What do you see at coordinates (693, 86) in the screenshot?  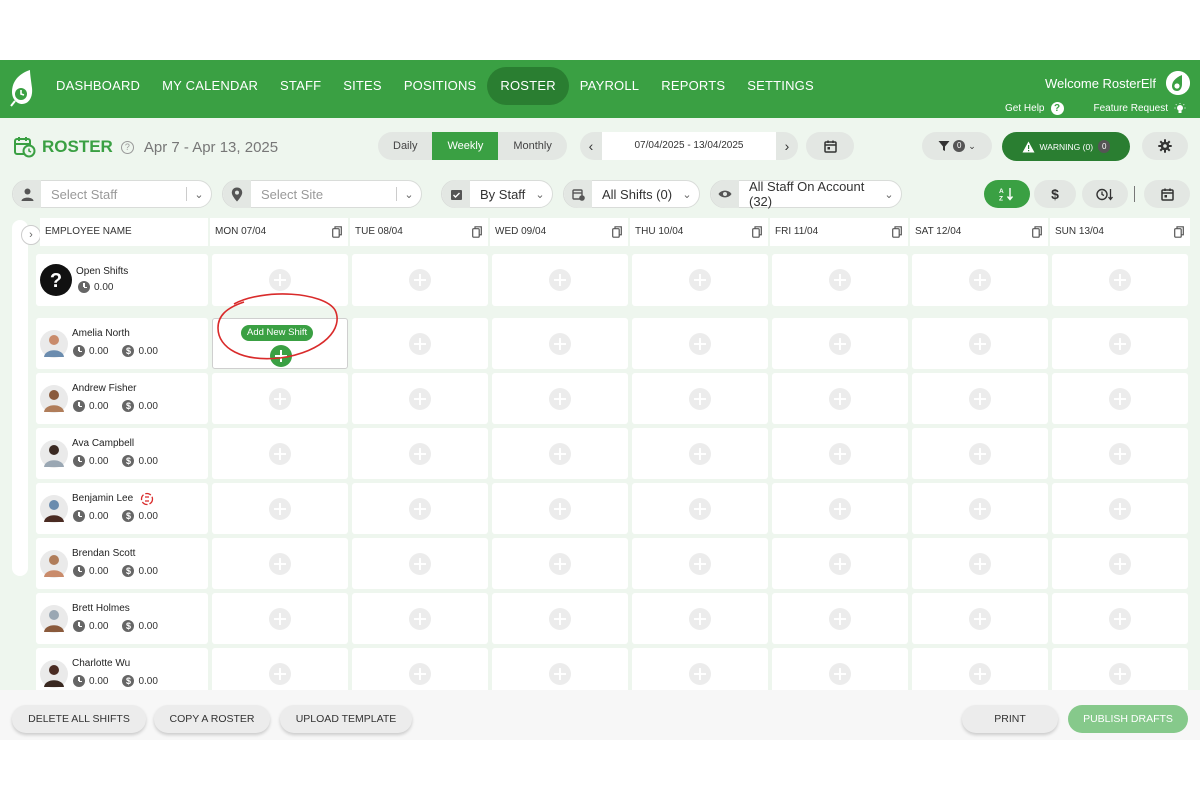 I see `nav-reports: REPORTS` at bounding box center [693, 86].